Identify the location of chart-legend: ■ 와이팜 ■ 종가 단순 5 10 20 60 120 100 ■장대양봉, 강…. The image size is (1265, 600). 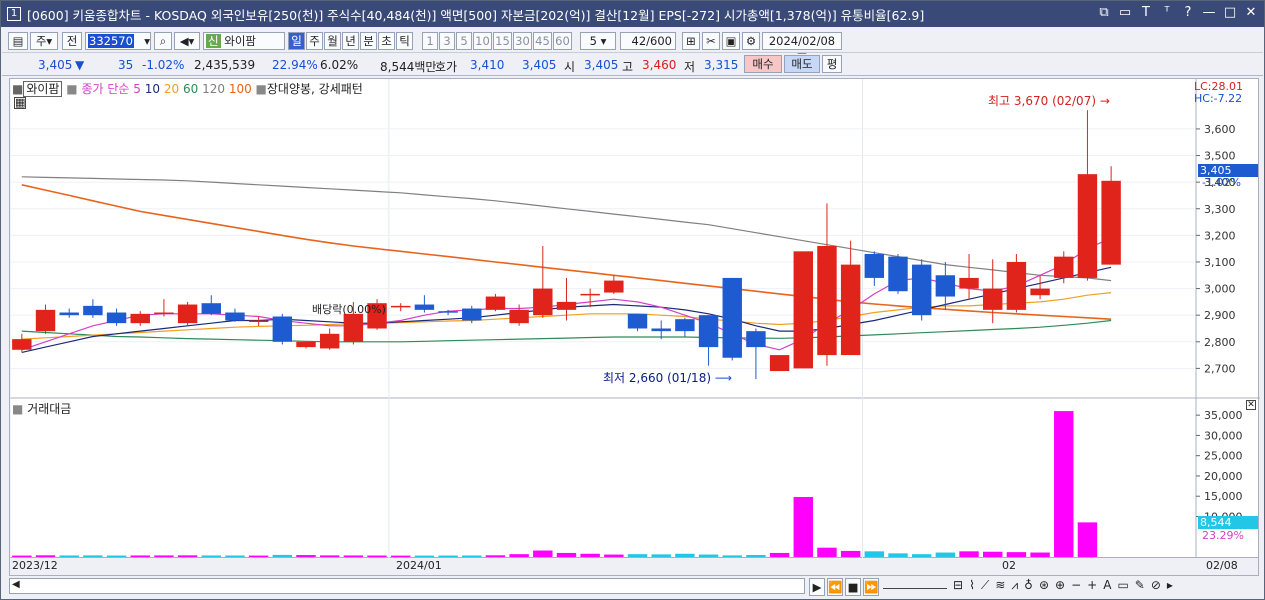
(187, 88).